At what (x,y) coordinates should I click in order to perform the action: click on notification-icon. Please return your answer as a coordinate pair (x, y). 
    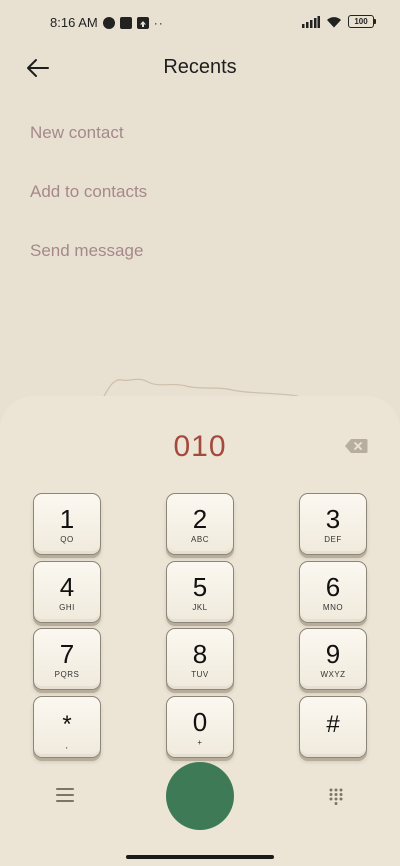
    Looking at the image, I should click on (108, 22).